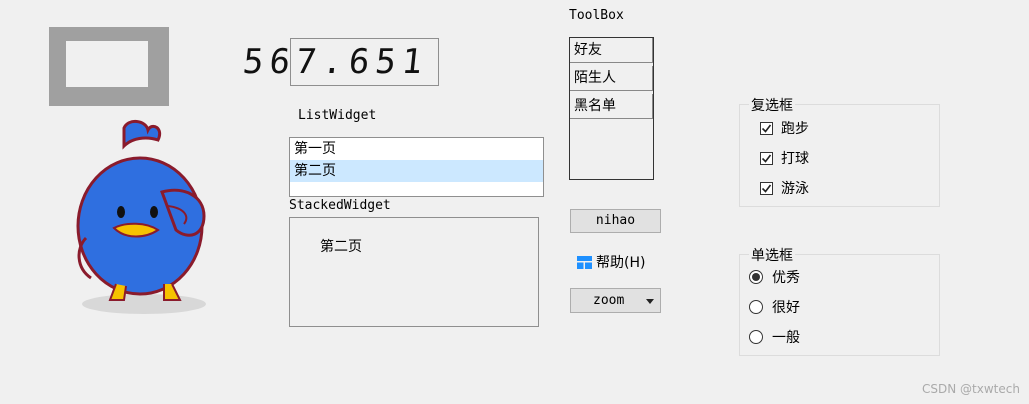 The width and height of the screenshot is (1029, 404). I want to click on toolbox-tab-friends: 好友, so click(611, 50).